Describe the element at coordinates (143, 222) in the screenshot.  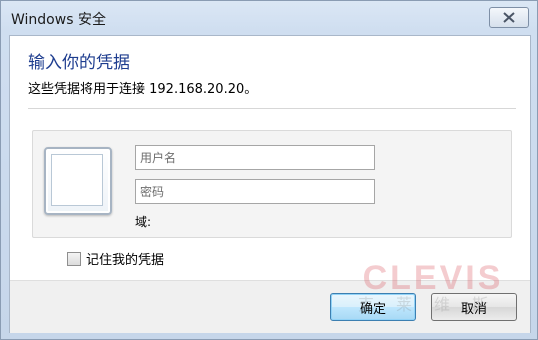
I see `domain-label: 域:` at that location.